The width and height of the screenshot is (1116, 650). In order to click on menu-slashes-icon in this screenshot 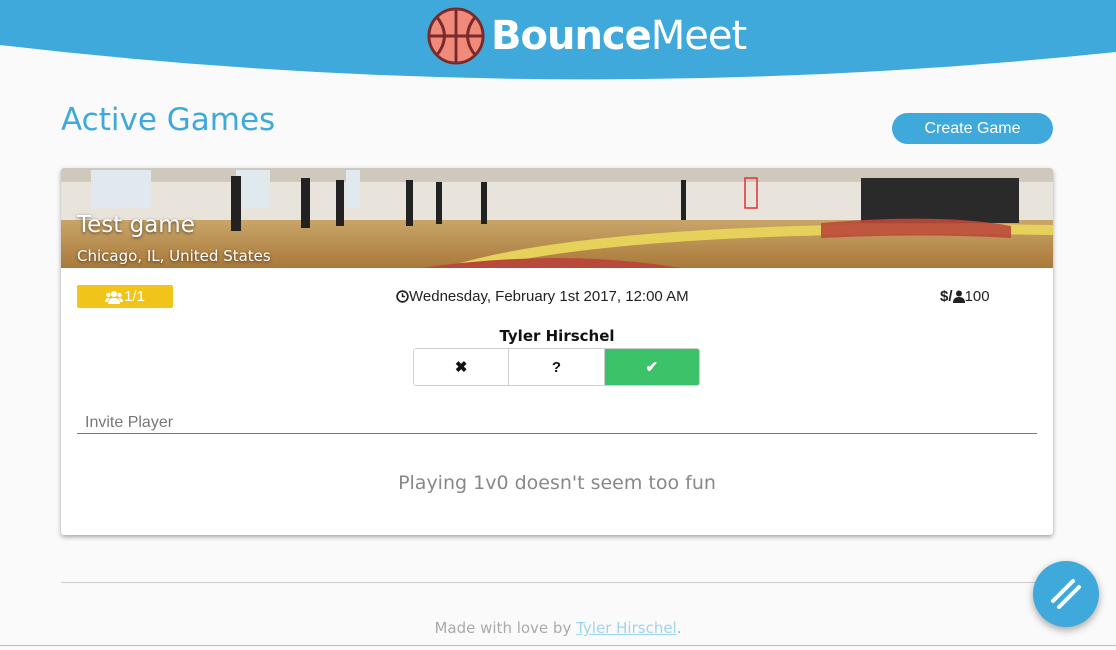, I will do `click(1066, 594)`.